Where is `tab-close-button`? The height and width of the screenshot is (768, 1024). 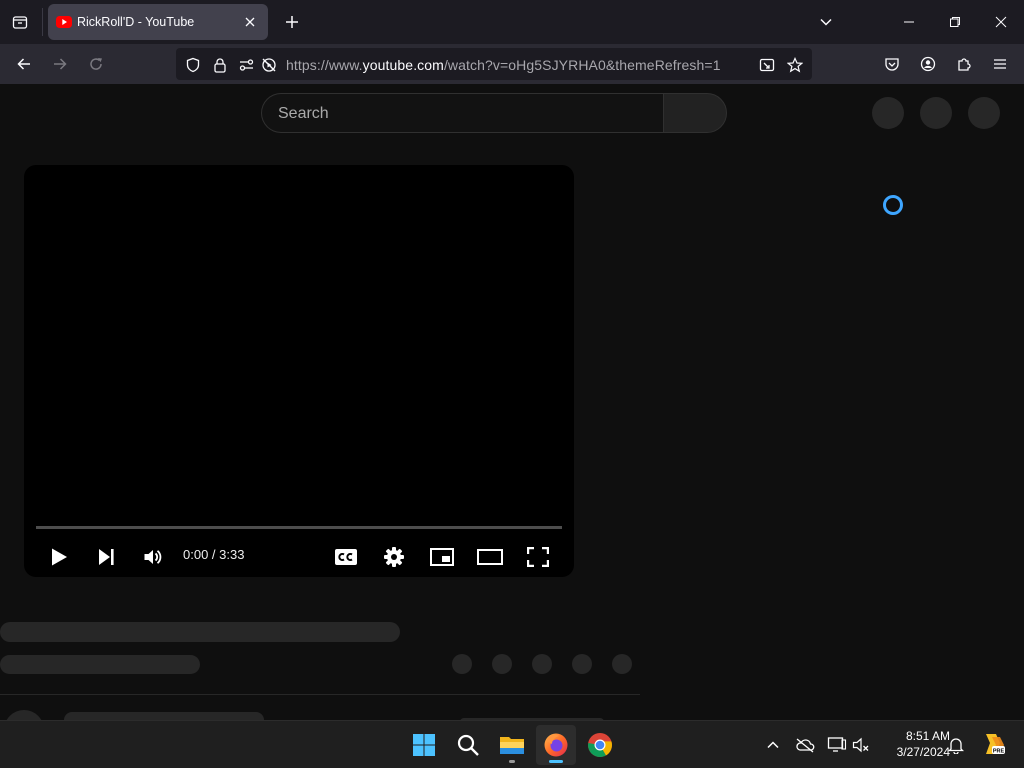 tab-close-button is located at coordinates (250, 22).